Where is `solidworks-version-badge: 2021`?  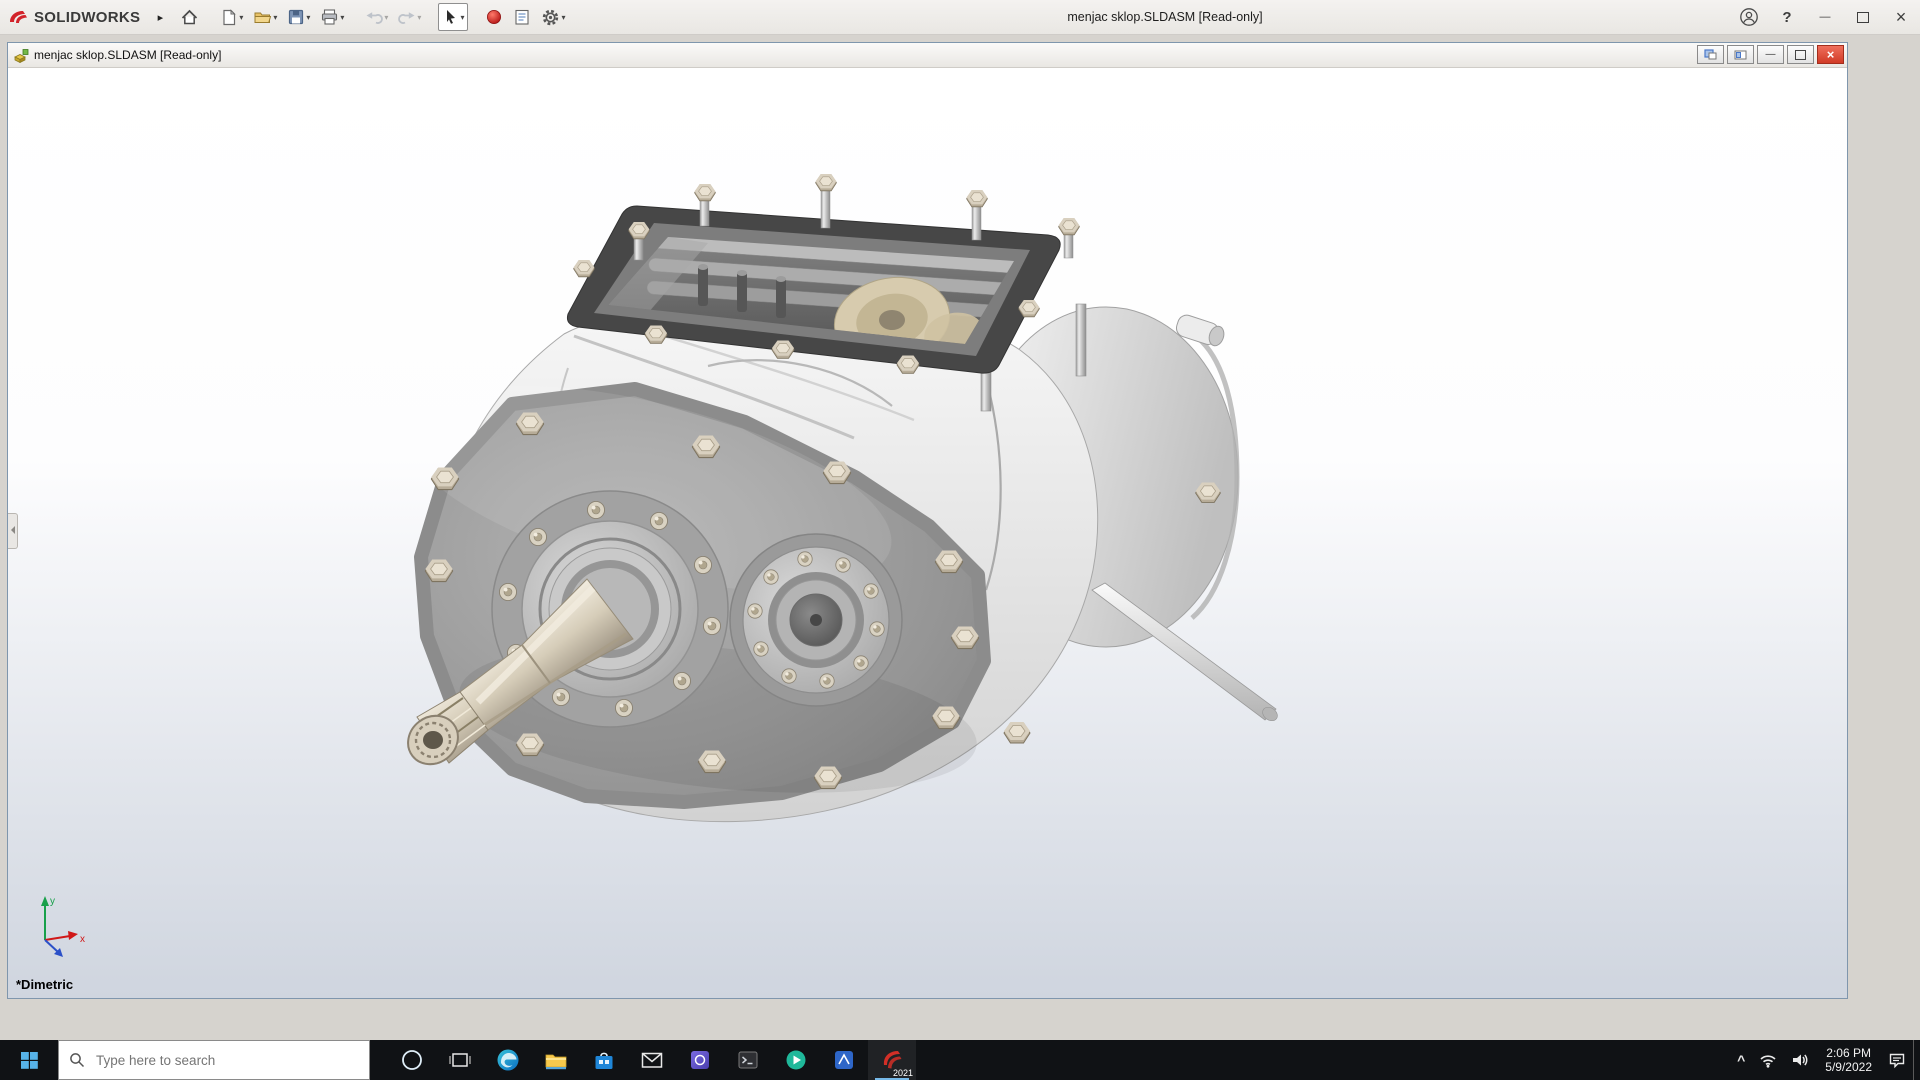 solidworks-version-badge: 2021 is located at coordinates (902, 1073).